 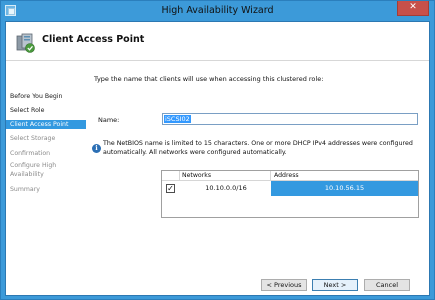 What do you see at coordinates (196, 175) in the screenshot?
I see `column-header-networks: Networks` at bounding box center [196, 175].